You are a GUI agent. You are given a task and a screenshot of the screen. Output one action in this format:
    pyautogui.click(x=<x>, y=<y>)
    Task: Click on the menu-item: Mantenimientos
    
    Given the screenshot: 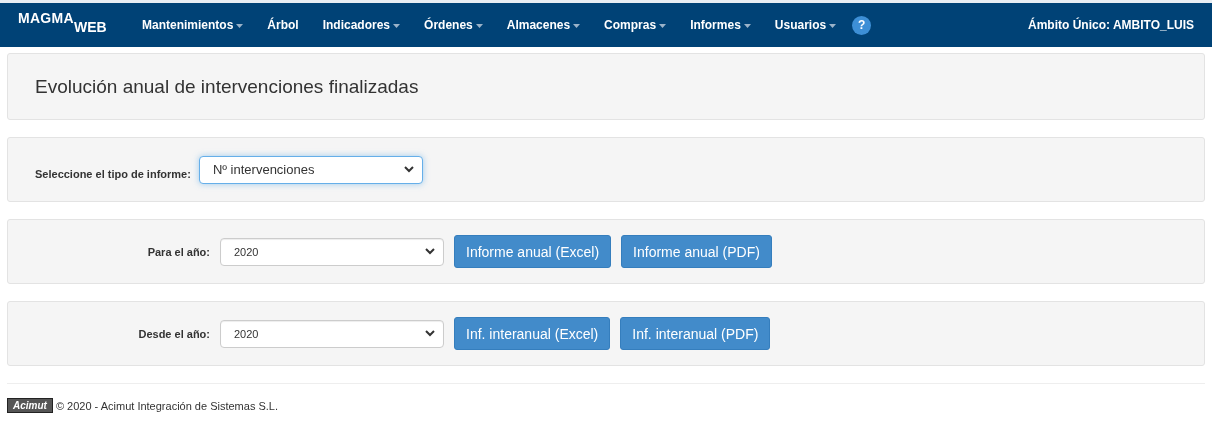 What is the action you would take?
    pyautogui.click(x=193, y=25)
    